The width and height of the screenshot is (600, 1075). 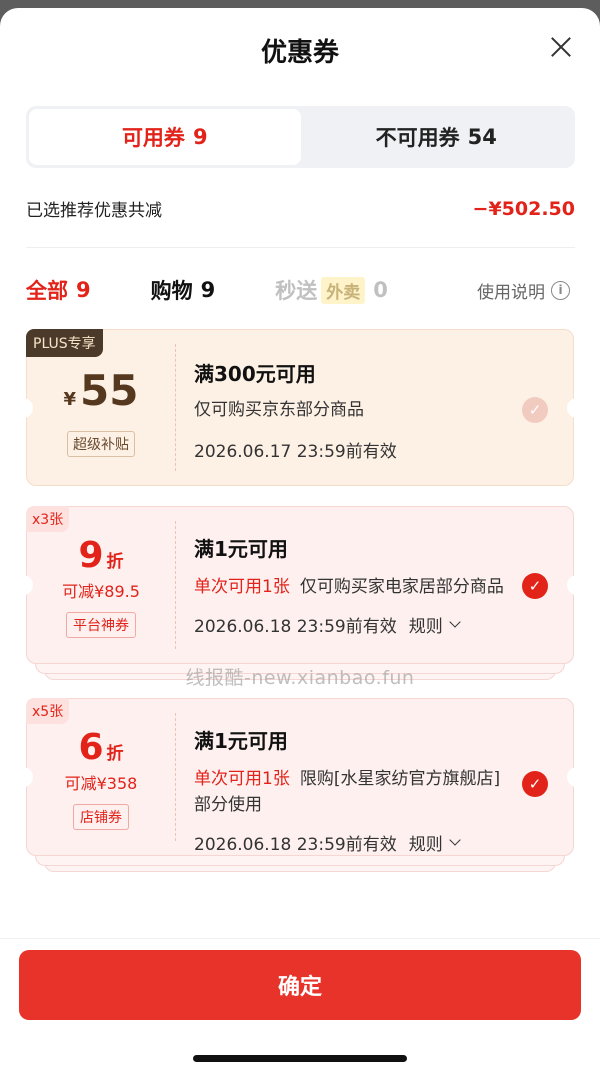 What do you see at coordinates (300, 1058) in the screenshot?
I see `home-indicator` at bounding box center [300, 1058].